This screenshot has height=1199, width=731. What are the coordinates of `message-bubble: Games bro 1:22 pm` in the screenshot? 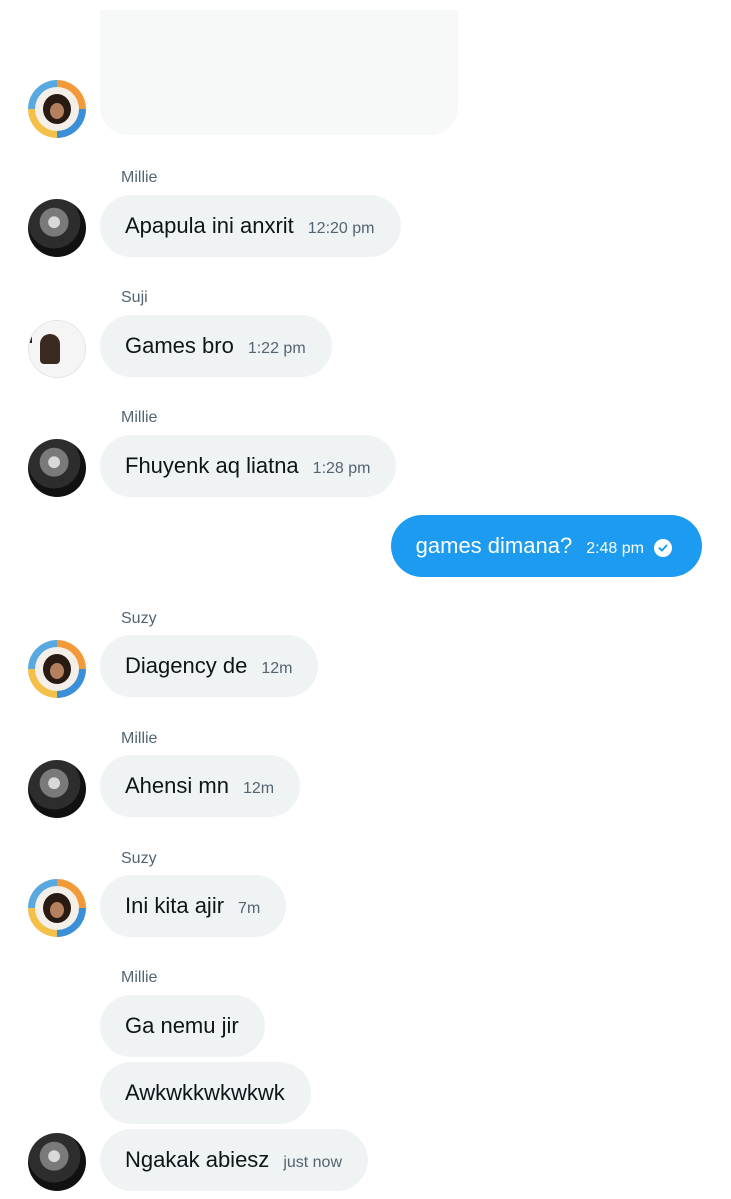 It's located at (216, 346).